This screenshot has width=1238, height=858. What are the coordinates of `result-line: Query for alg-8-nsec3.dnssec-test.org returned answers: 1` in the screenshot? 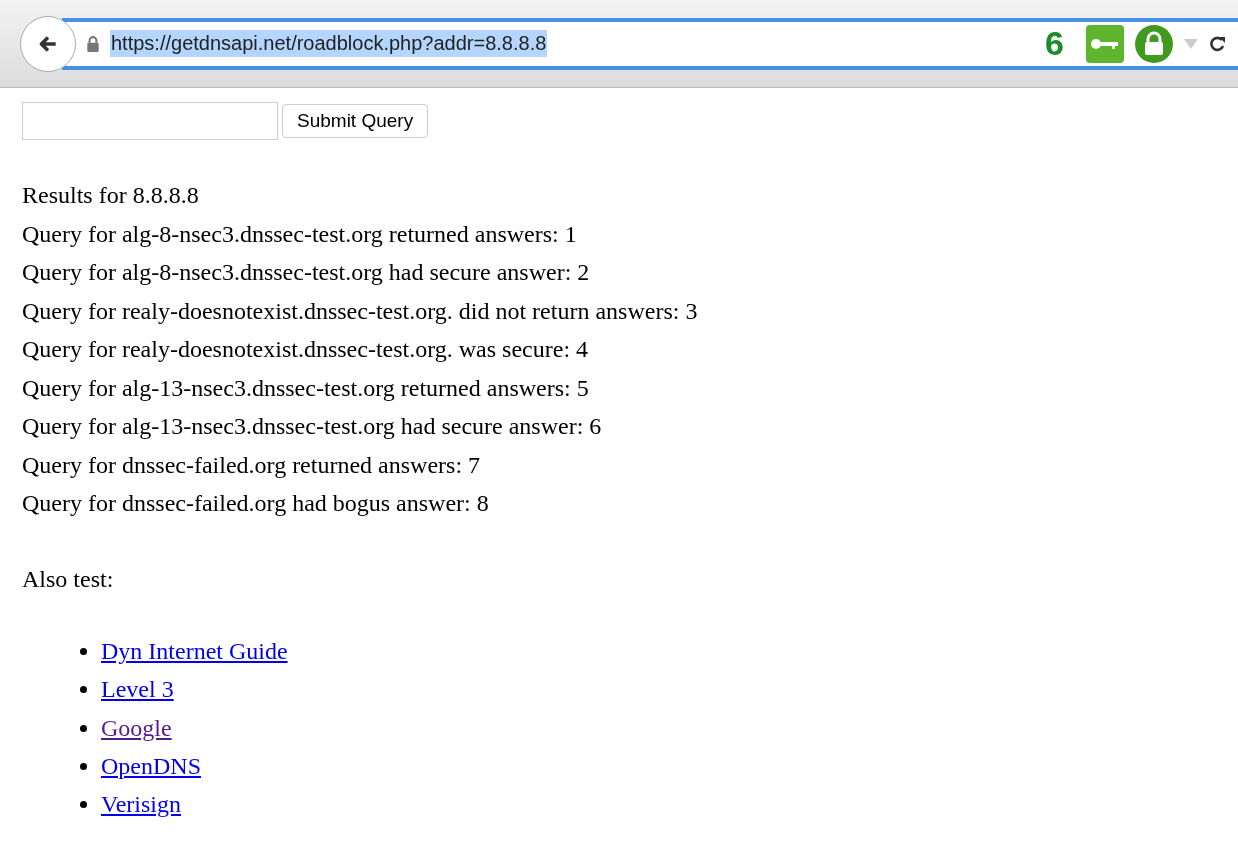 It's located at (300, 234).